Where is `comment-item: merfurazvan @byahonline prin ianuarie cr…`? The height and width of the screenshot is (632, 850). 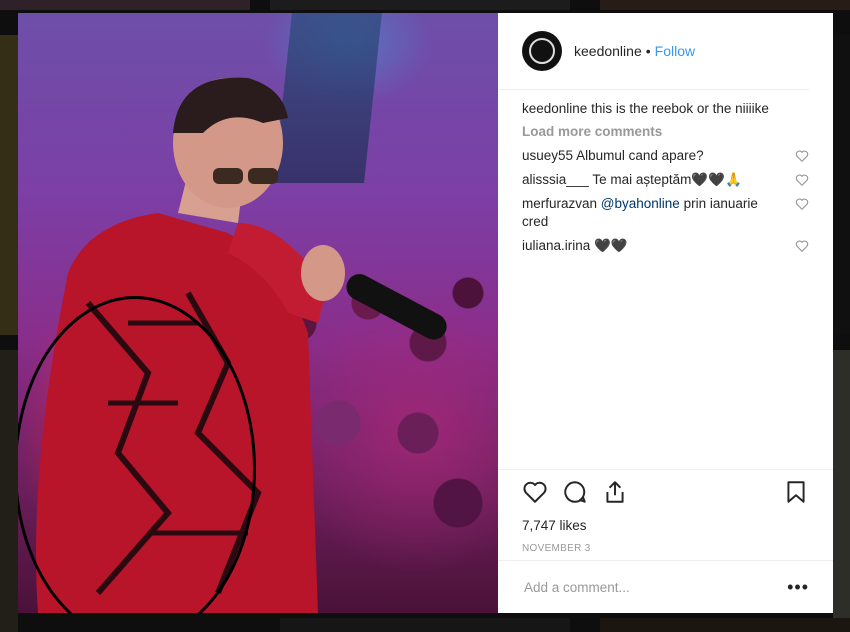 comment-item: merfurazvan @byahonline prin ianuarie cr… is located at coordinates (665, 213).